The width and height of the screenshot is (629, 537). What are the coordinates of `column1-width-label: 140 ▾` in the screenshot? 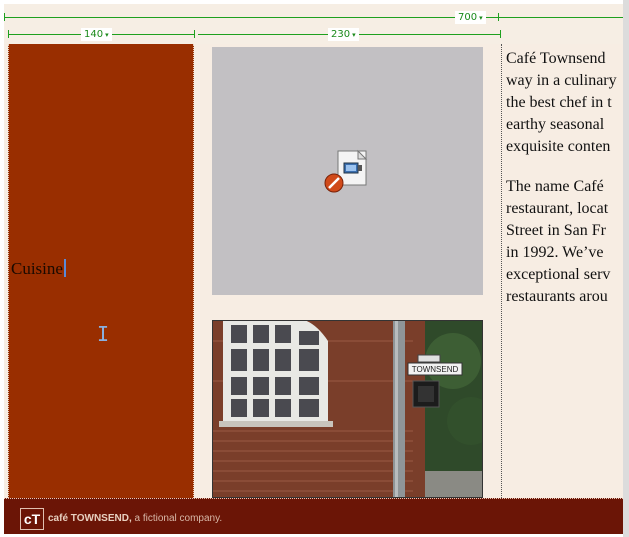 It's located at (96, 34).